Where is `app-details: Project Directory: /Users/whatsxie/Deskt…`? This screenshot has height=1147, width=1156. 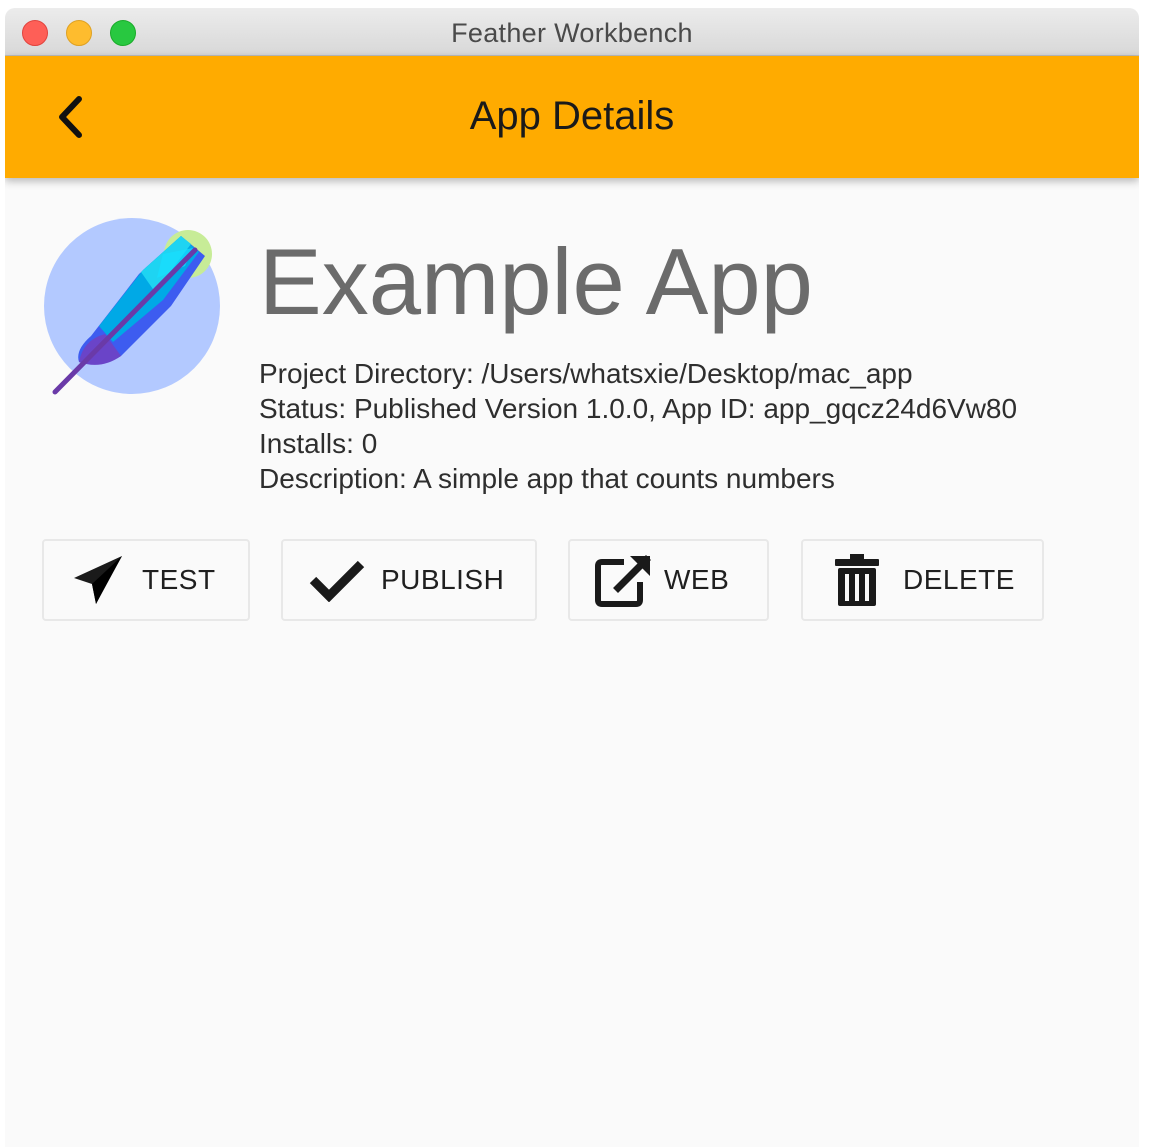 app-details: Project Directory: /Users/whatsxie/Deskt… is located at coordinates (638, 426).